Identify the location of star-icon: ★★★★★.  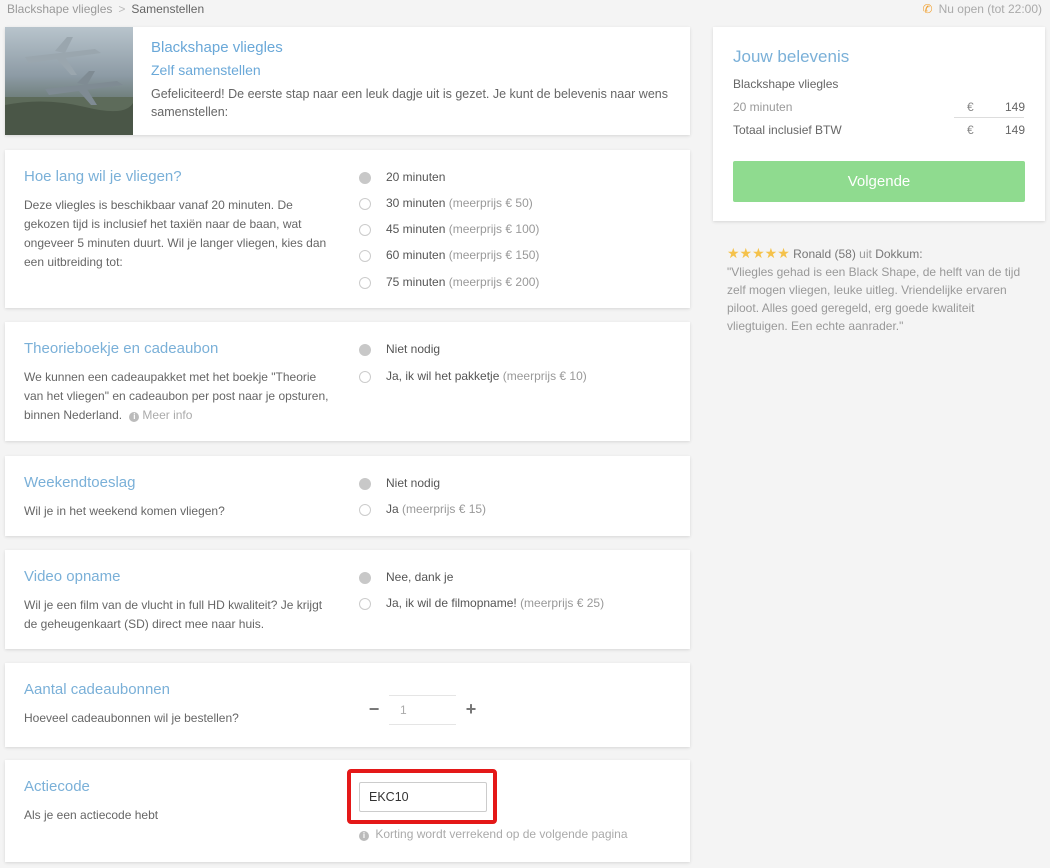
(758, 253).